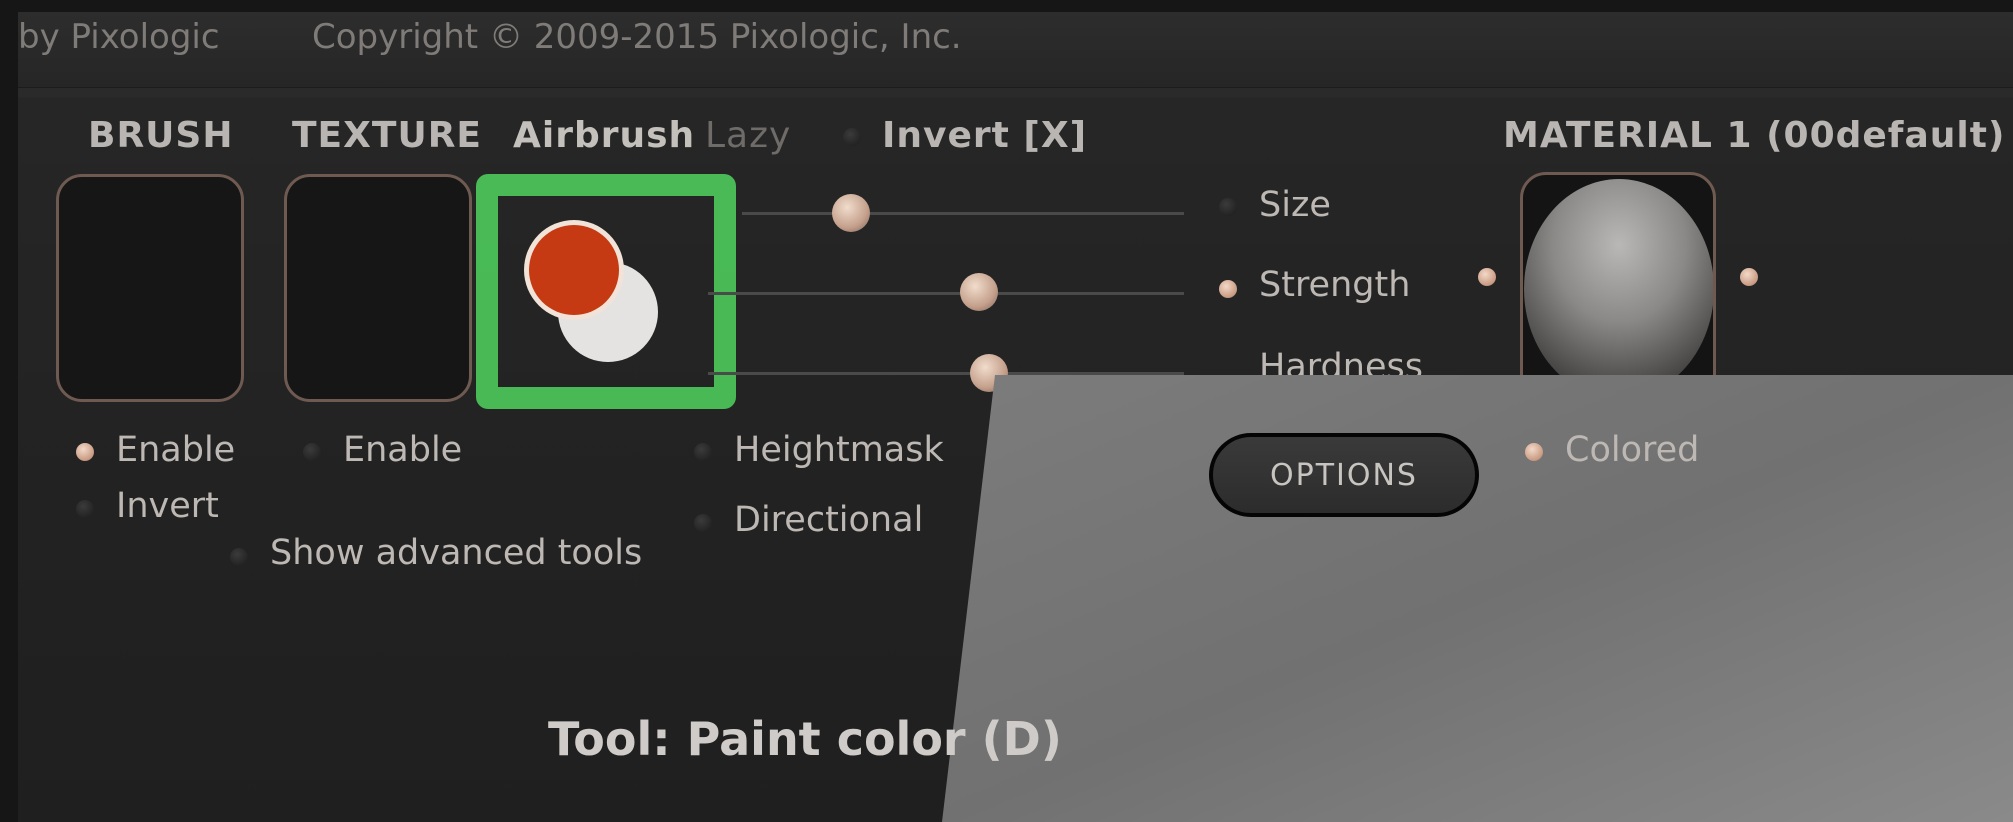 The image size is (2013, 822). What do you see at coordinates (85, 509) in the screenshot?
I see `brush-invert-toggle-icon` at bounding box center [85, 509].